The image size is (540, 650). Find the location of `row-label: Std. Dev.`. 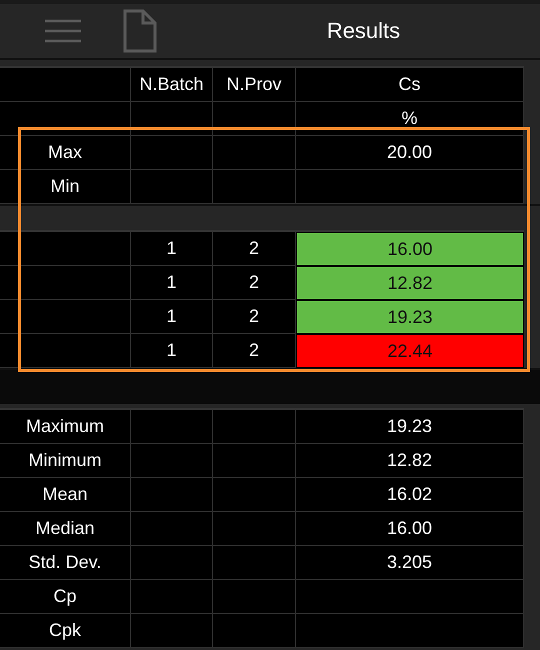

row-label: Std. Dev. is located at coordinates (65, 563).